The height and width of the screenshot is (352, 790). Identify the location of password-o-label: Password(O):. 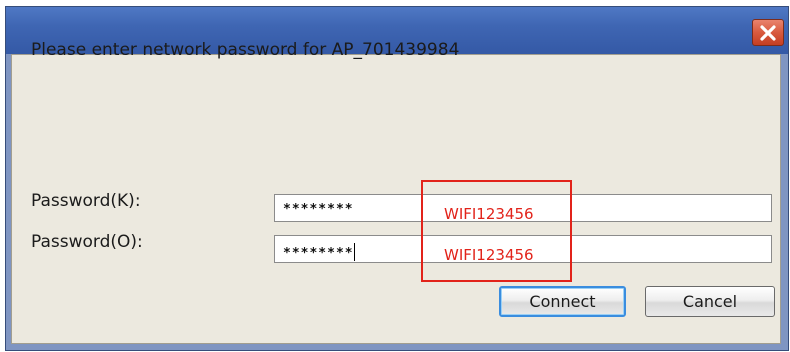
(87, 242).